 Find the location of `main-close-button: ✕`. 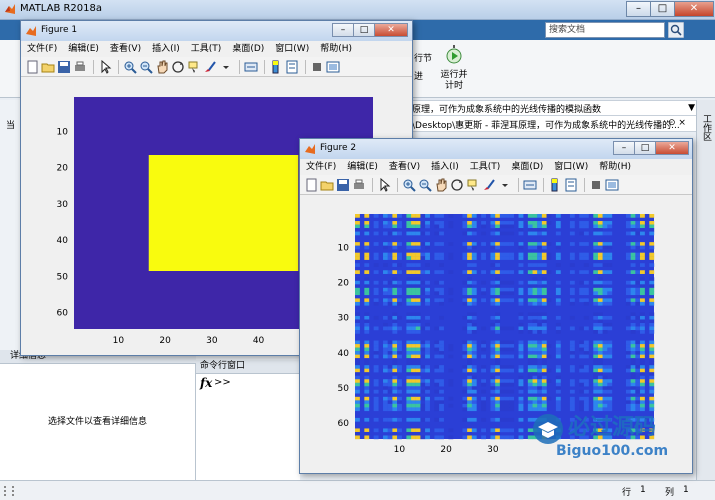

main-close-button: ✕ is located at coordinates (694, 9).